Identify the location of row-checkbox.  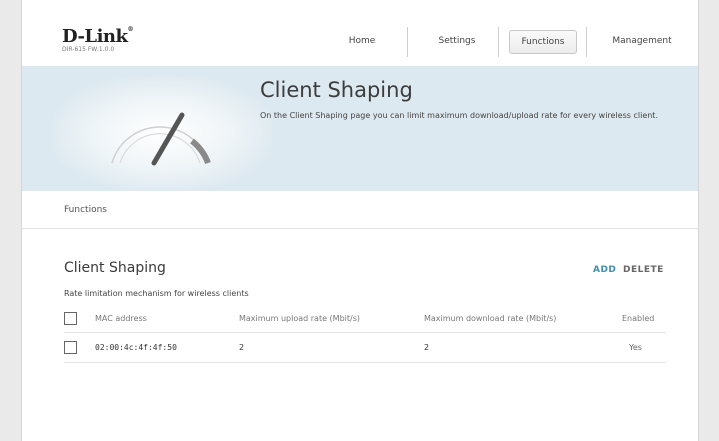
(70, 347).